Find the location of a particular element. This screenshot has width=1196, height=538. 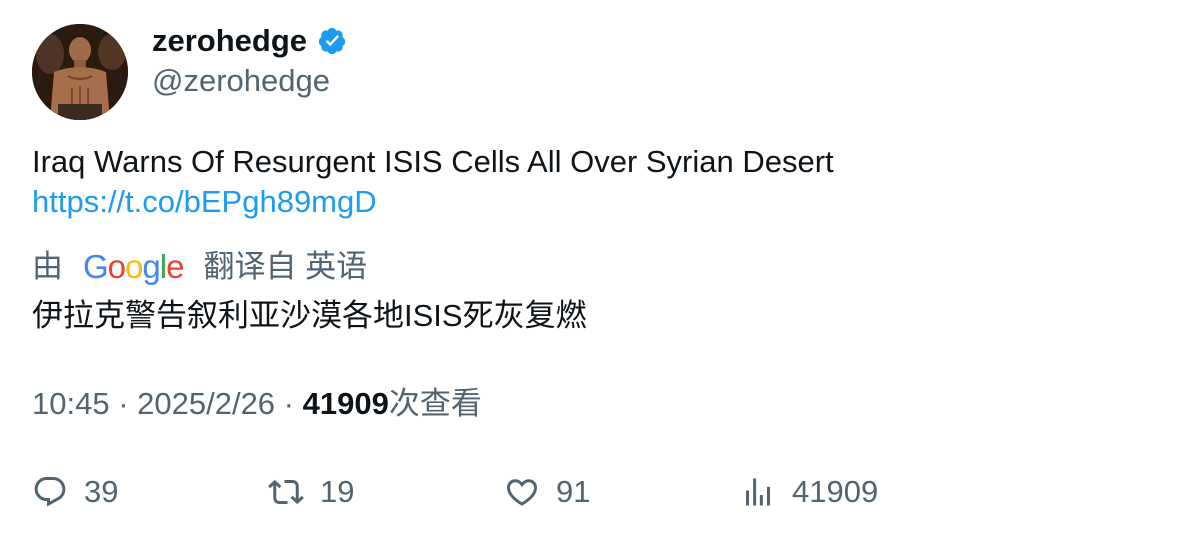

views-label: 次查看 is located at coordinates (435, 403).